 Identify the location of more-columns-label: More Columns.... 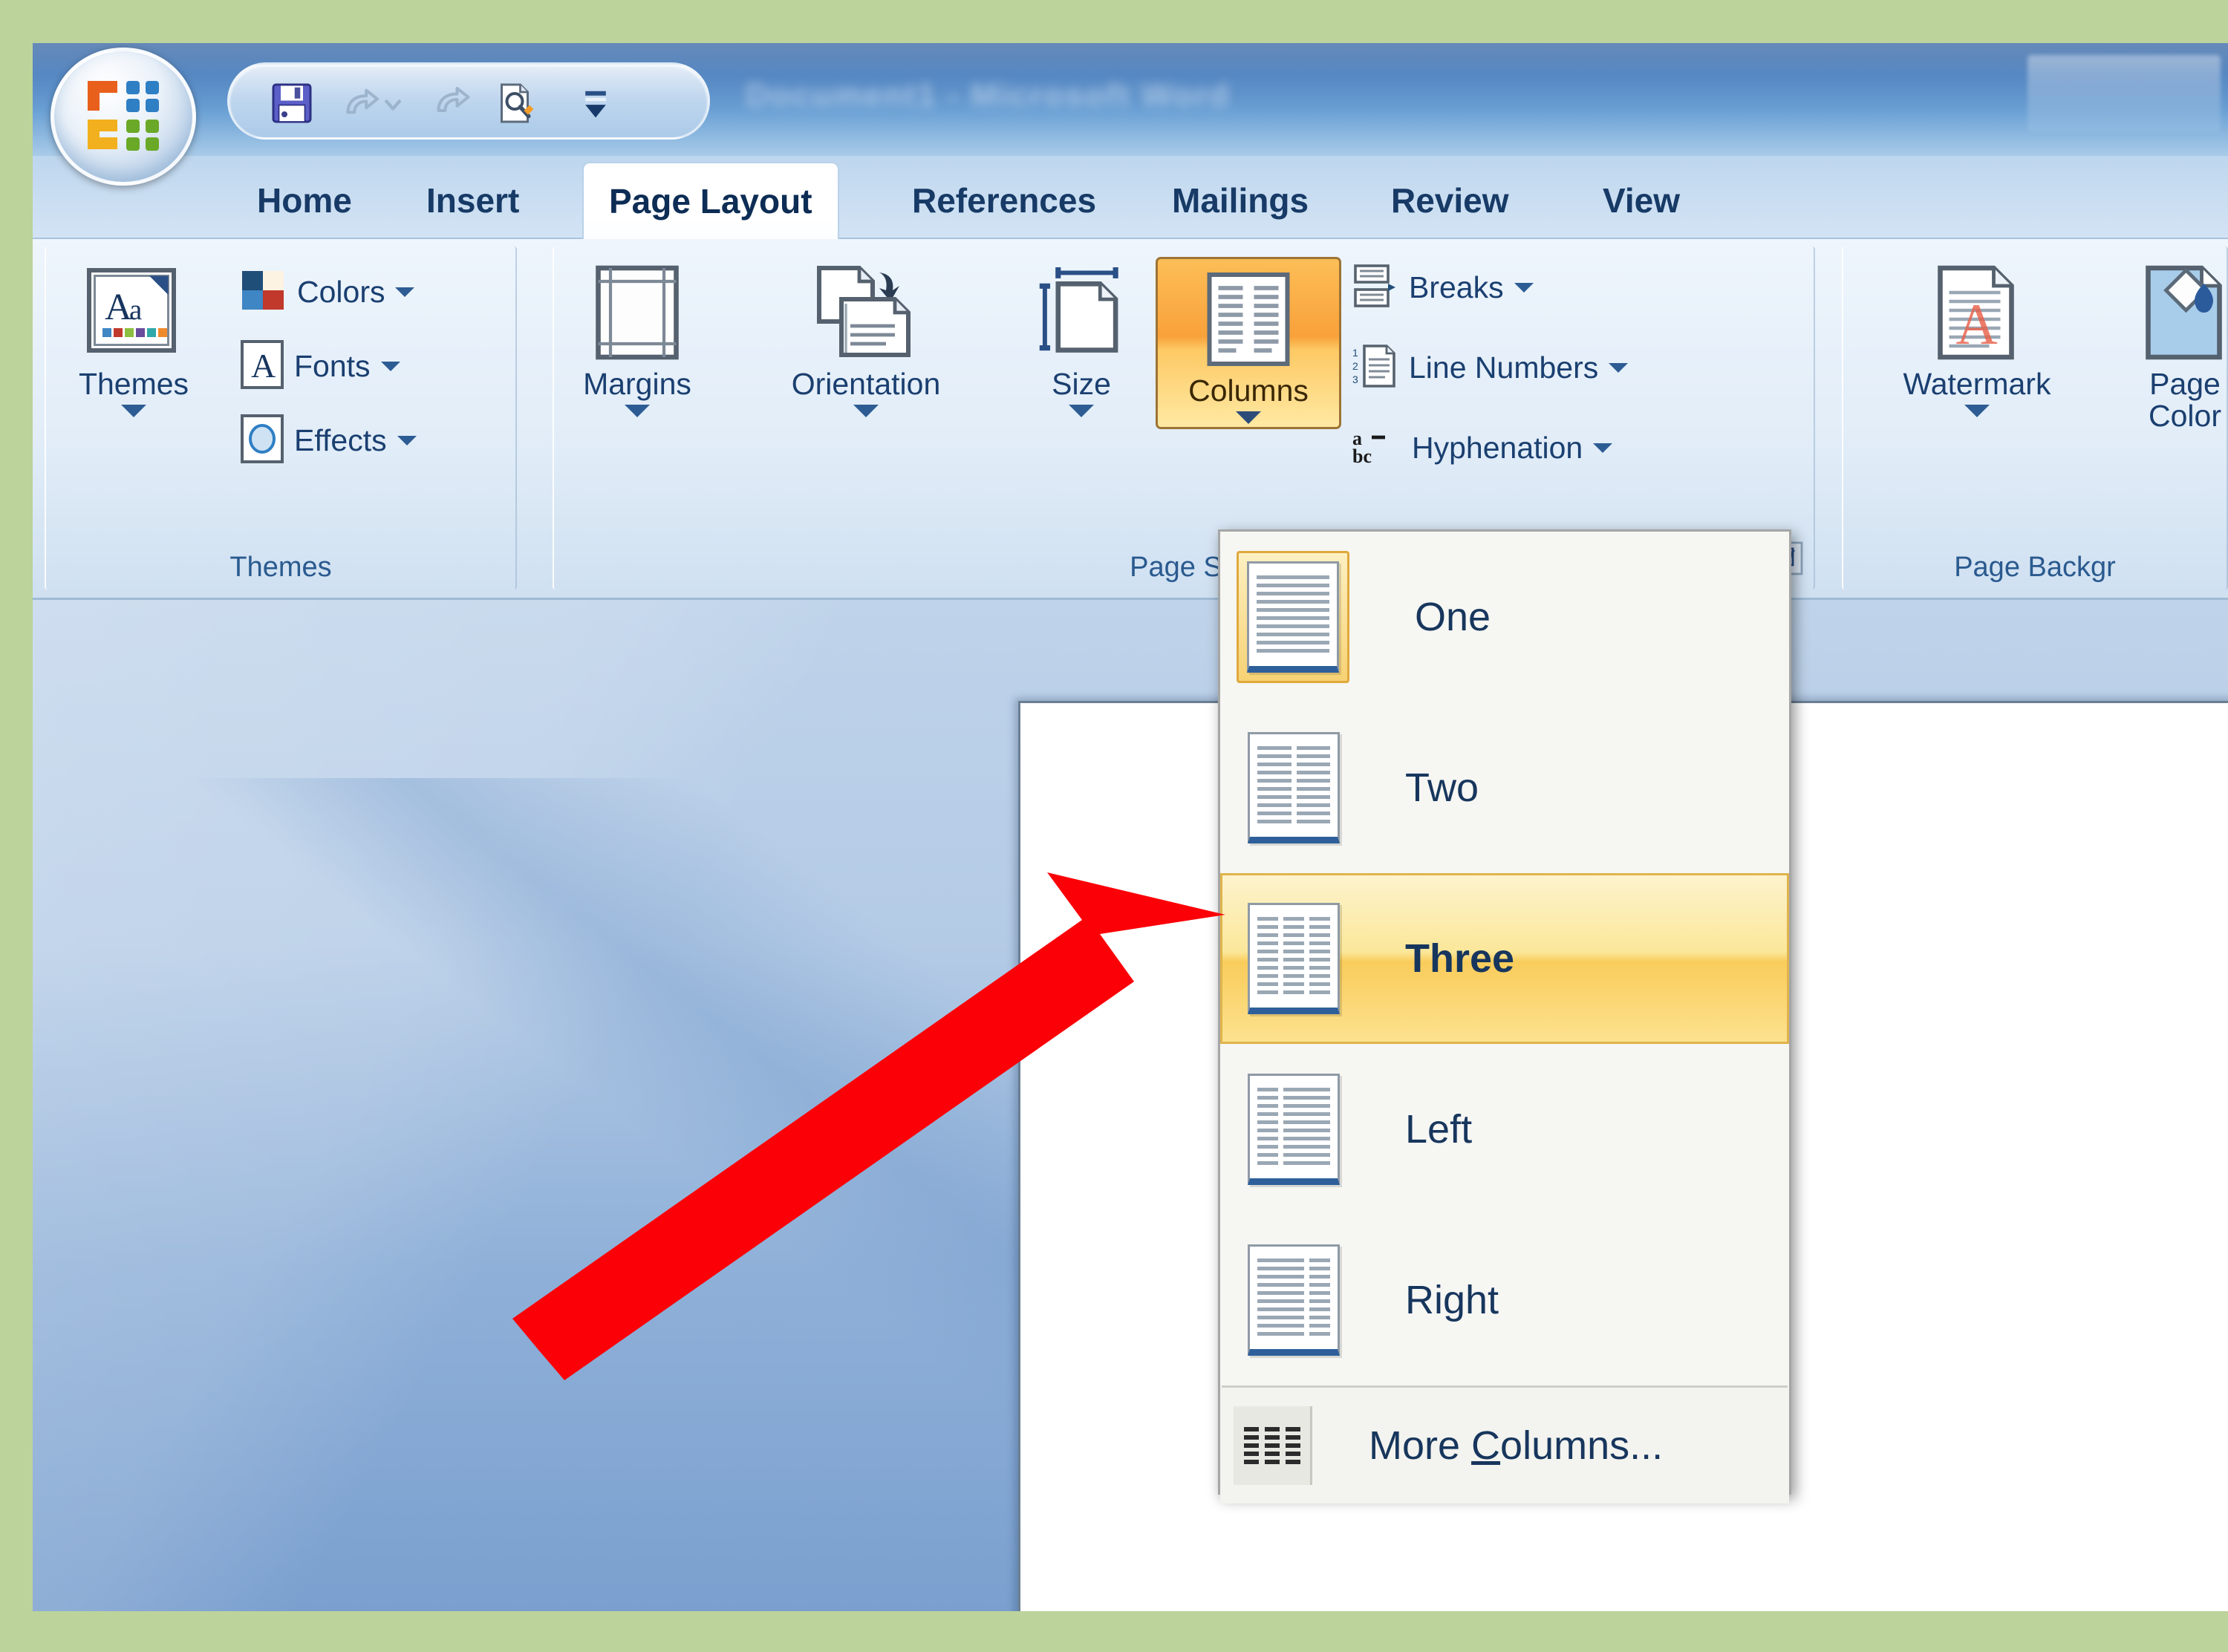
(1516, 1446).